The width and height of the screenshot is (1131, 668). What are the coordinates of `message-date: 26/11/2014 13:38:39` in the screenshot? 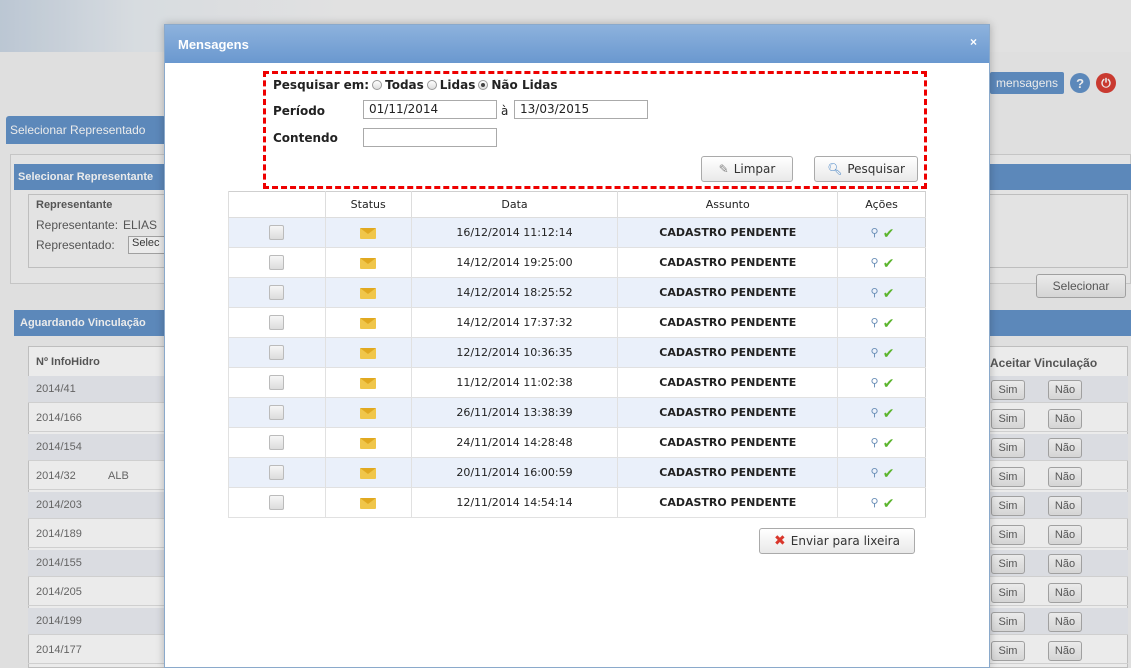 It's located at (514, 412).